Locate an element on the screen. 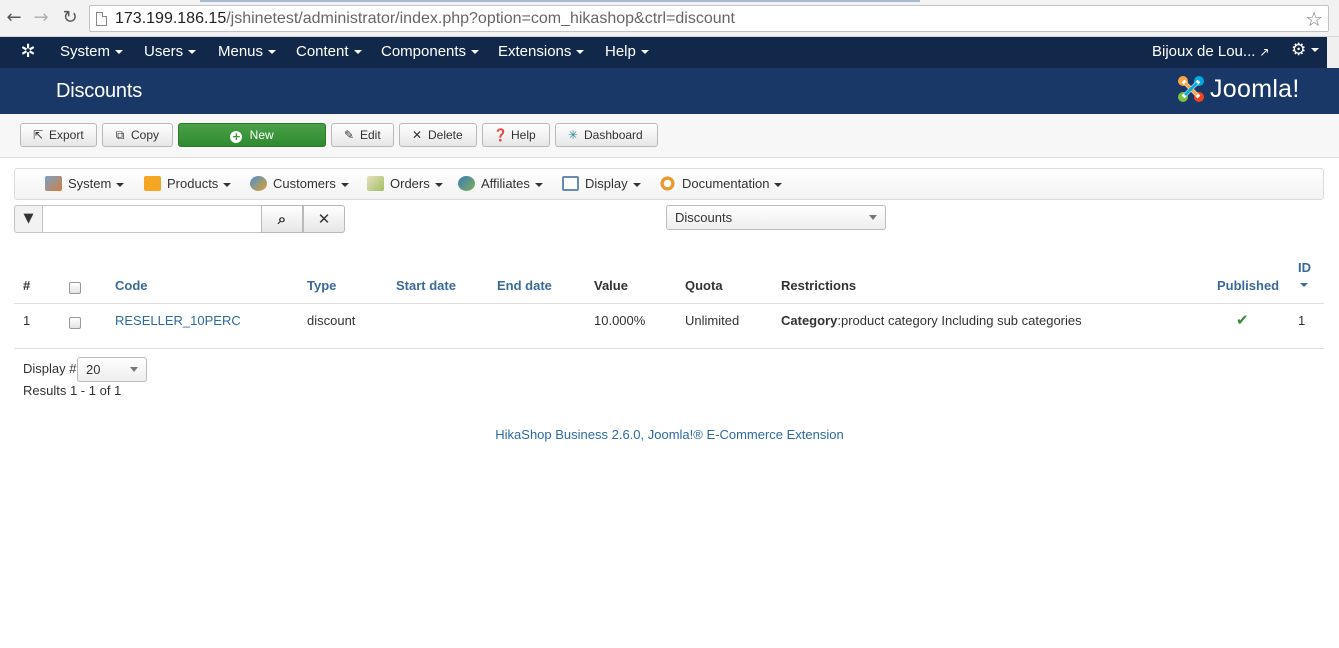 This screenshot has height=648, width=1339. col-id-header: ID is located at coordinates (1304, 267).